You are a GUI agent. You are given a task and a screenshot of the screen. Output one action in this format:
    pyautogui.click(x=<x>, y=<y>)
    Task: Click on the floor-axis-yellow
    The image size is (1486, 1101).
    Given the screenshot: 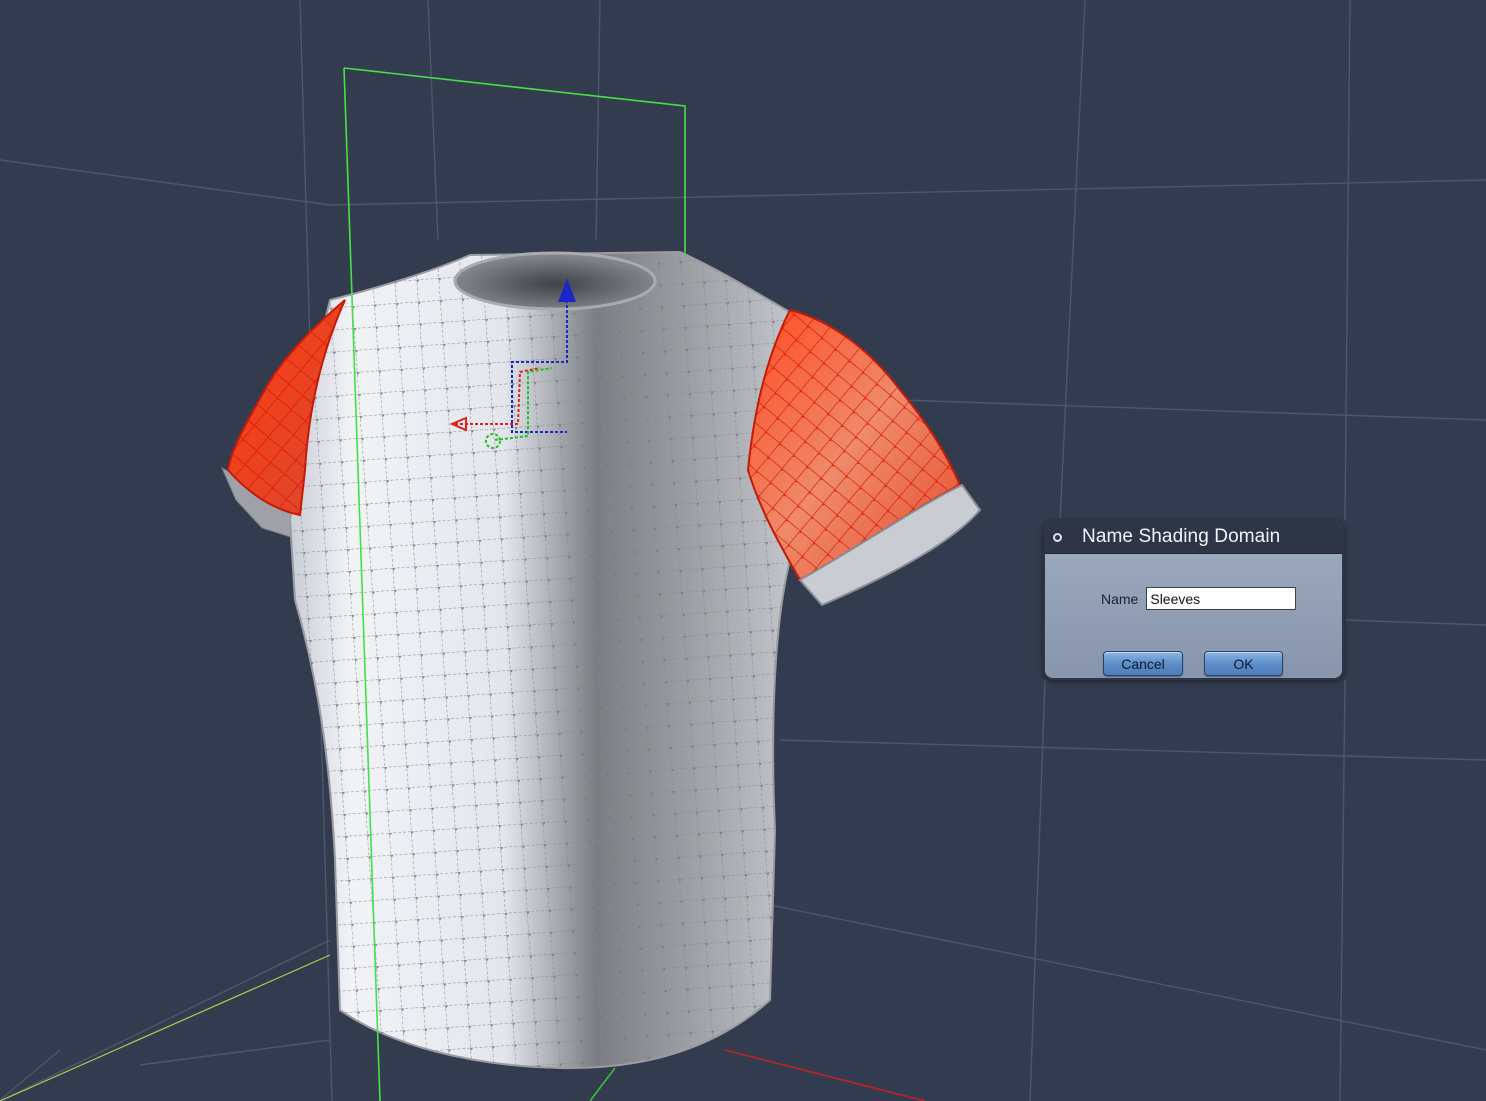 What is the action you would take?
    pyautogui.click(x=165, y=1027)
    